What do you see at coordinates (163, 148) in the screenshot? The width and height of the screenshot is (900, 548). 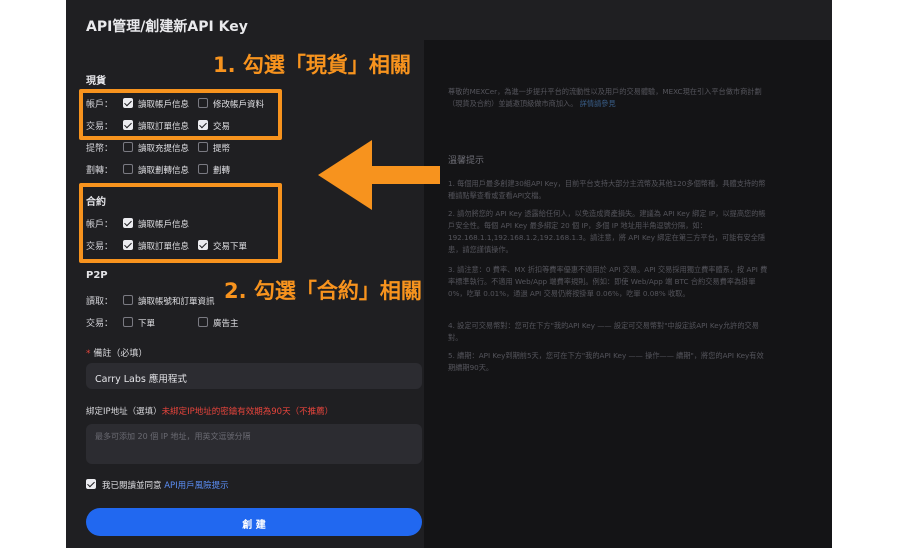 I see `spot-option-label: 讀取充提信息` at bounding box center [163, 148].